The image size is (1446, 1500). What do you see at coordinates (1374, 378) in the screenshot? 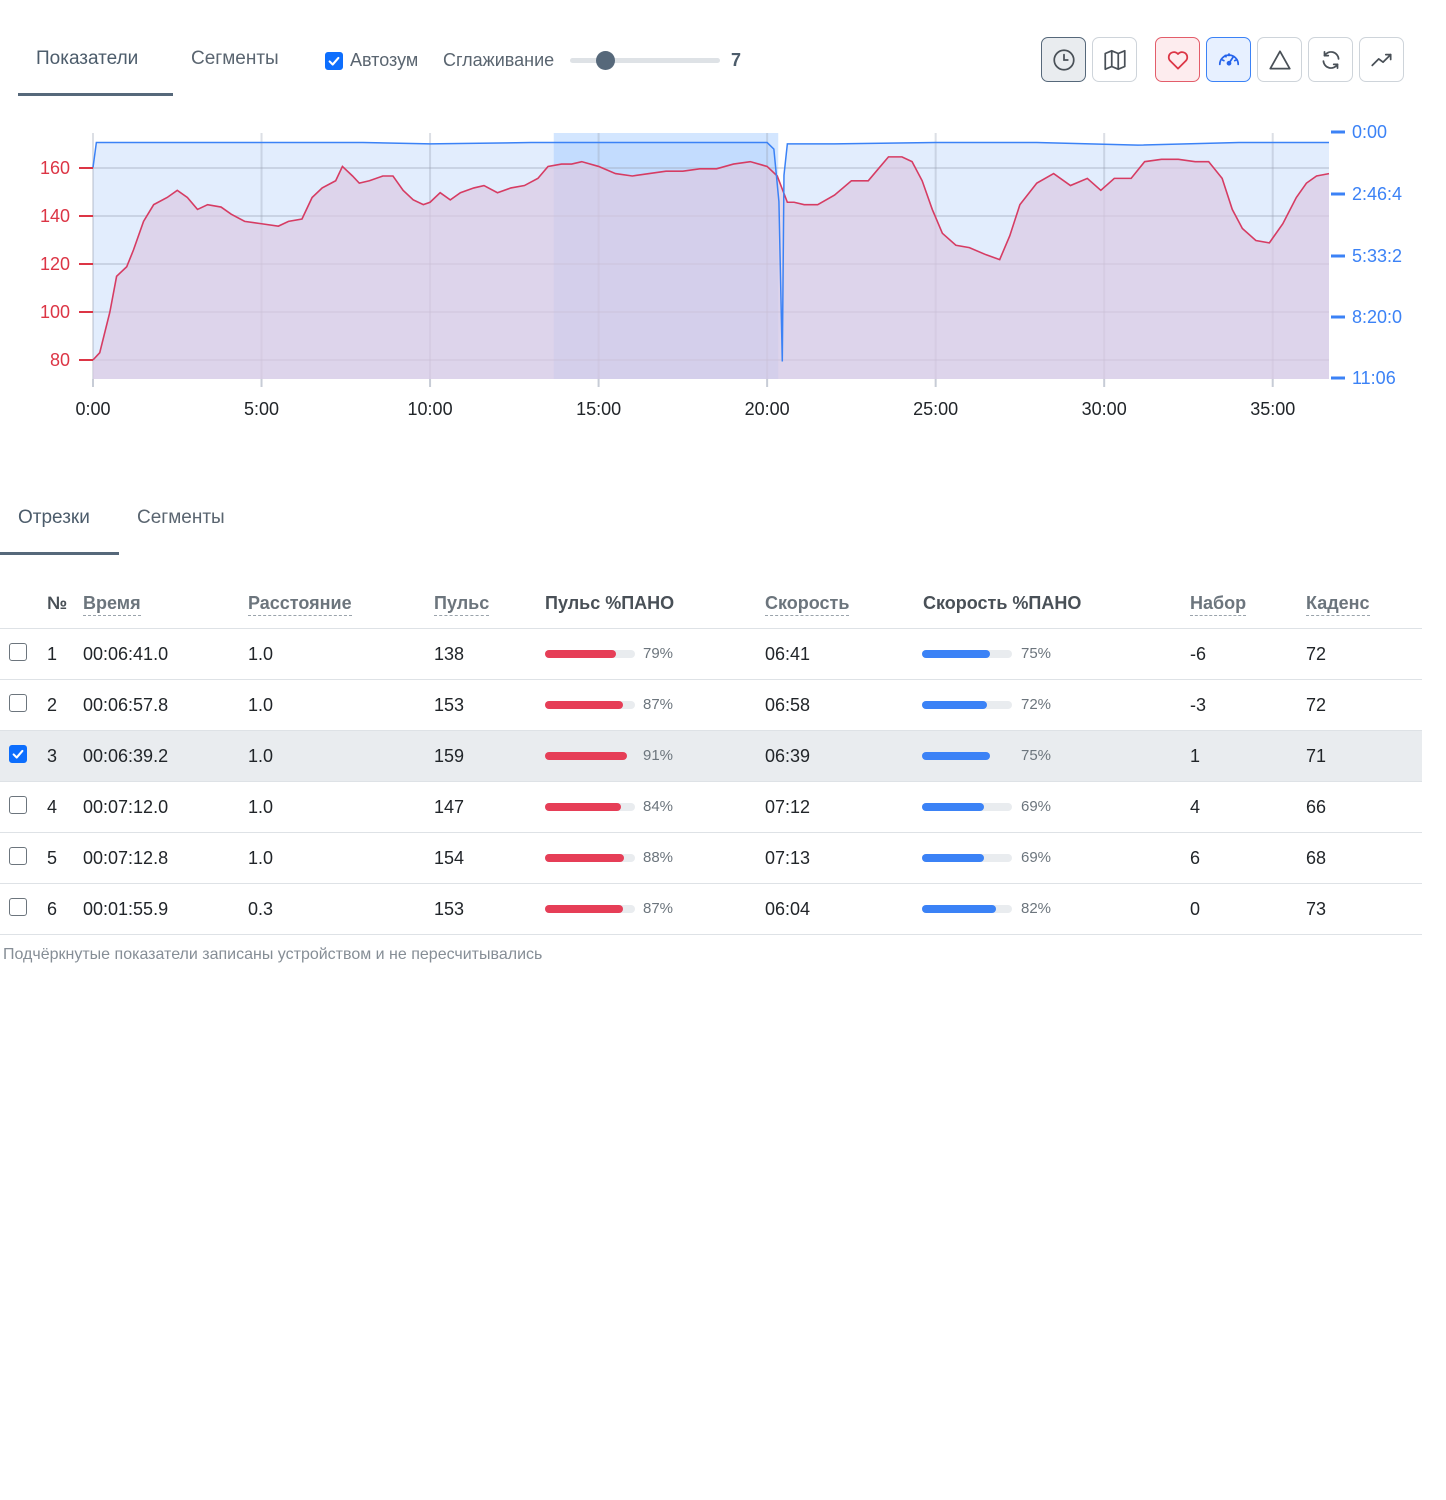
I see `pace-tick-label: 11:06` at bounding box center [1374, 378].